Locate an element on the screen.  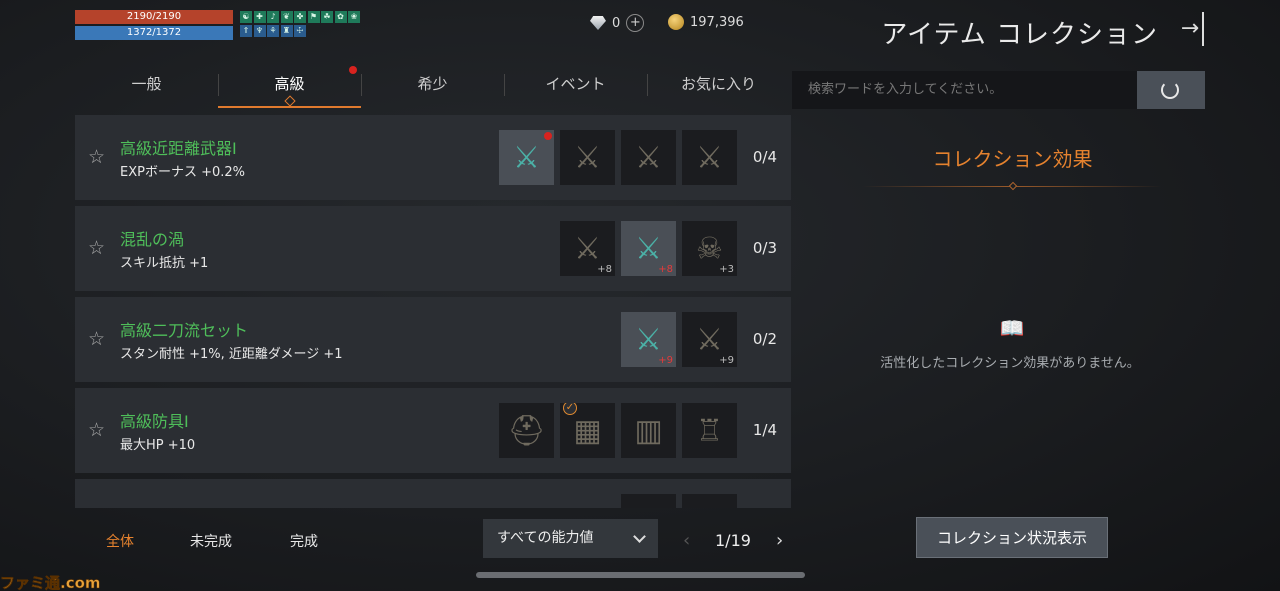
divider-ornament is located at coordinates (1013, 186).